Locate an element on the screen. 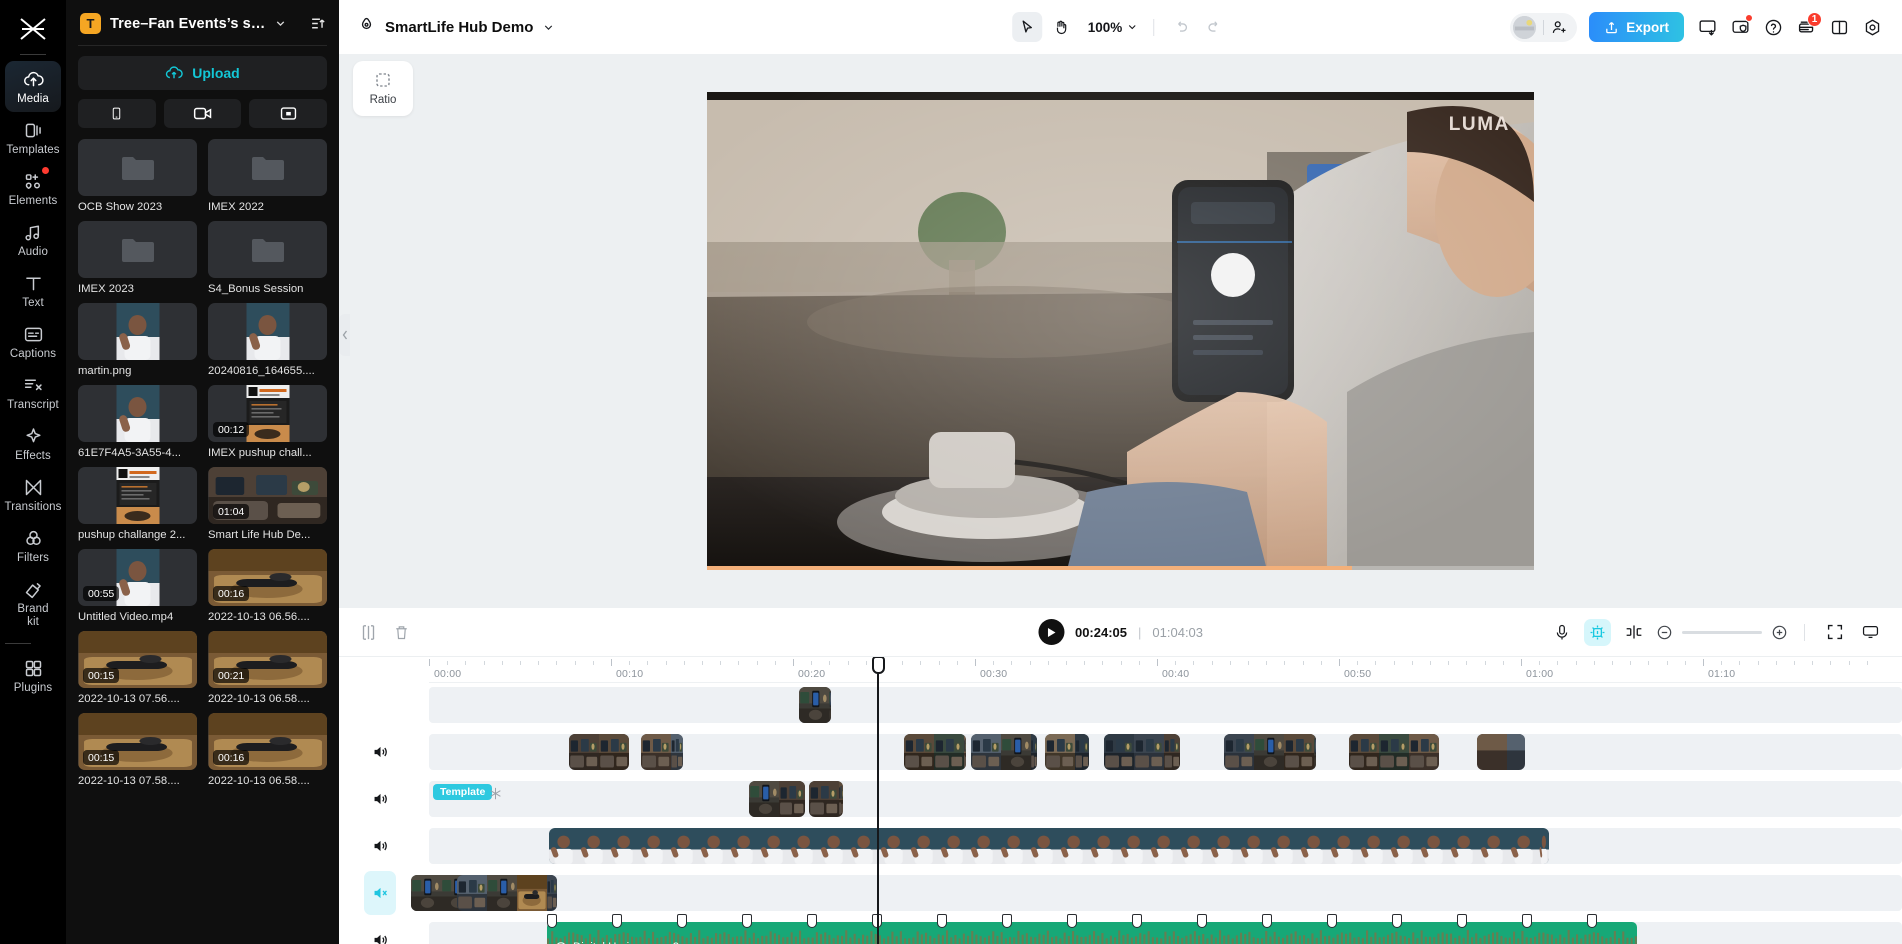 The width and height of the screenshot is (1902, 944). timeline-zoom-slider is located at coordinates (1722, 632).